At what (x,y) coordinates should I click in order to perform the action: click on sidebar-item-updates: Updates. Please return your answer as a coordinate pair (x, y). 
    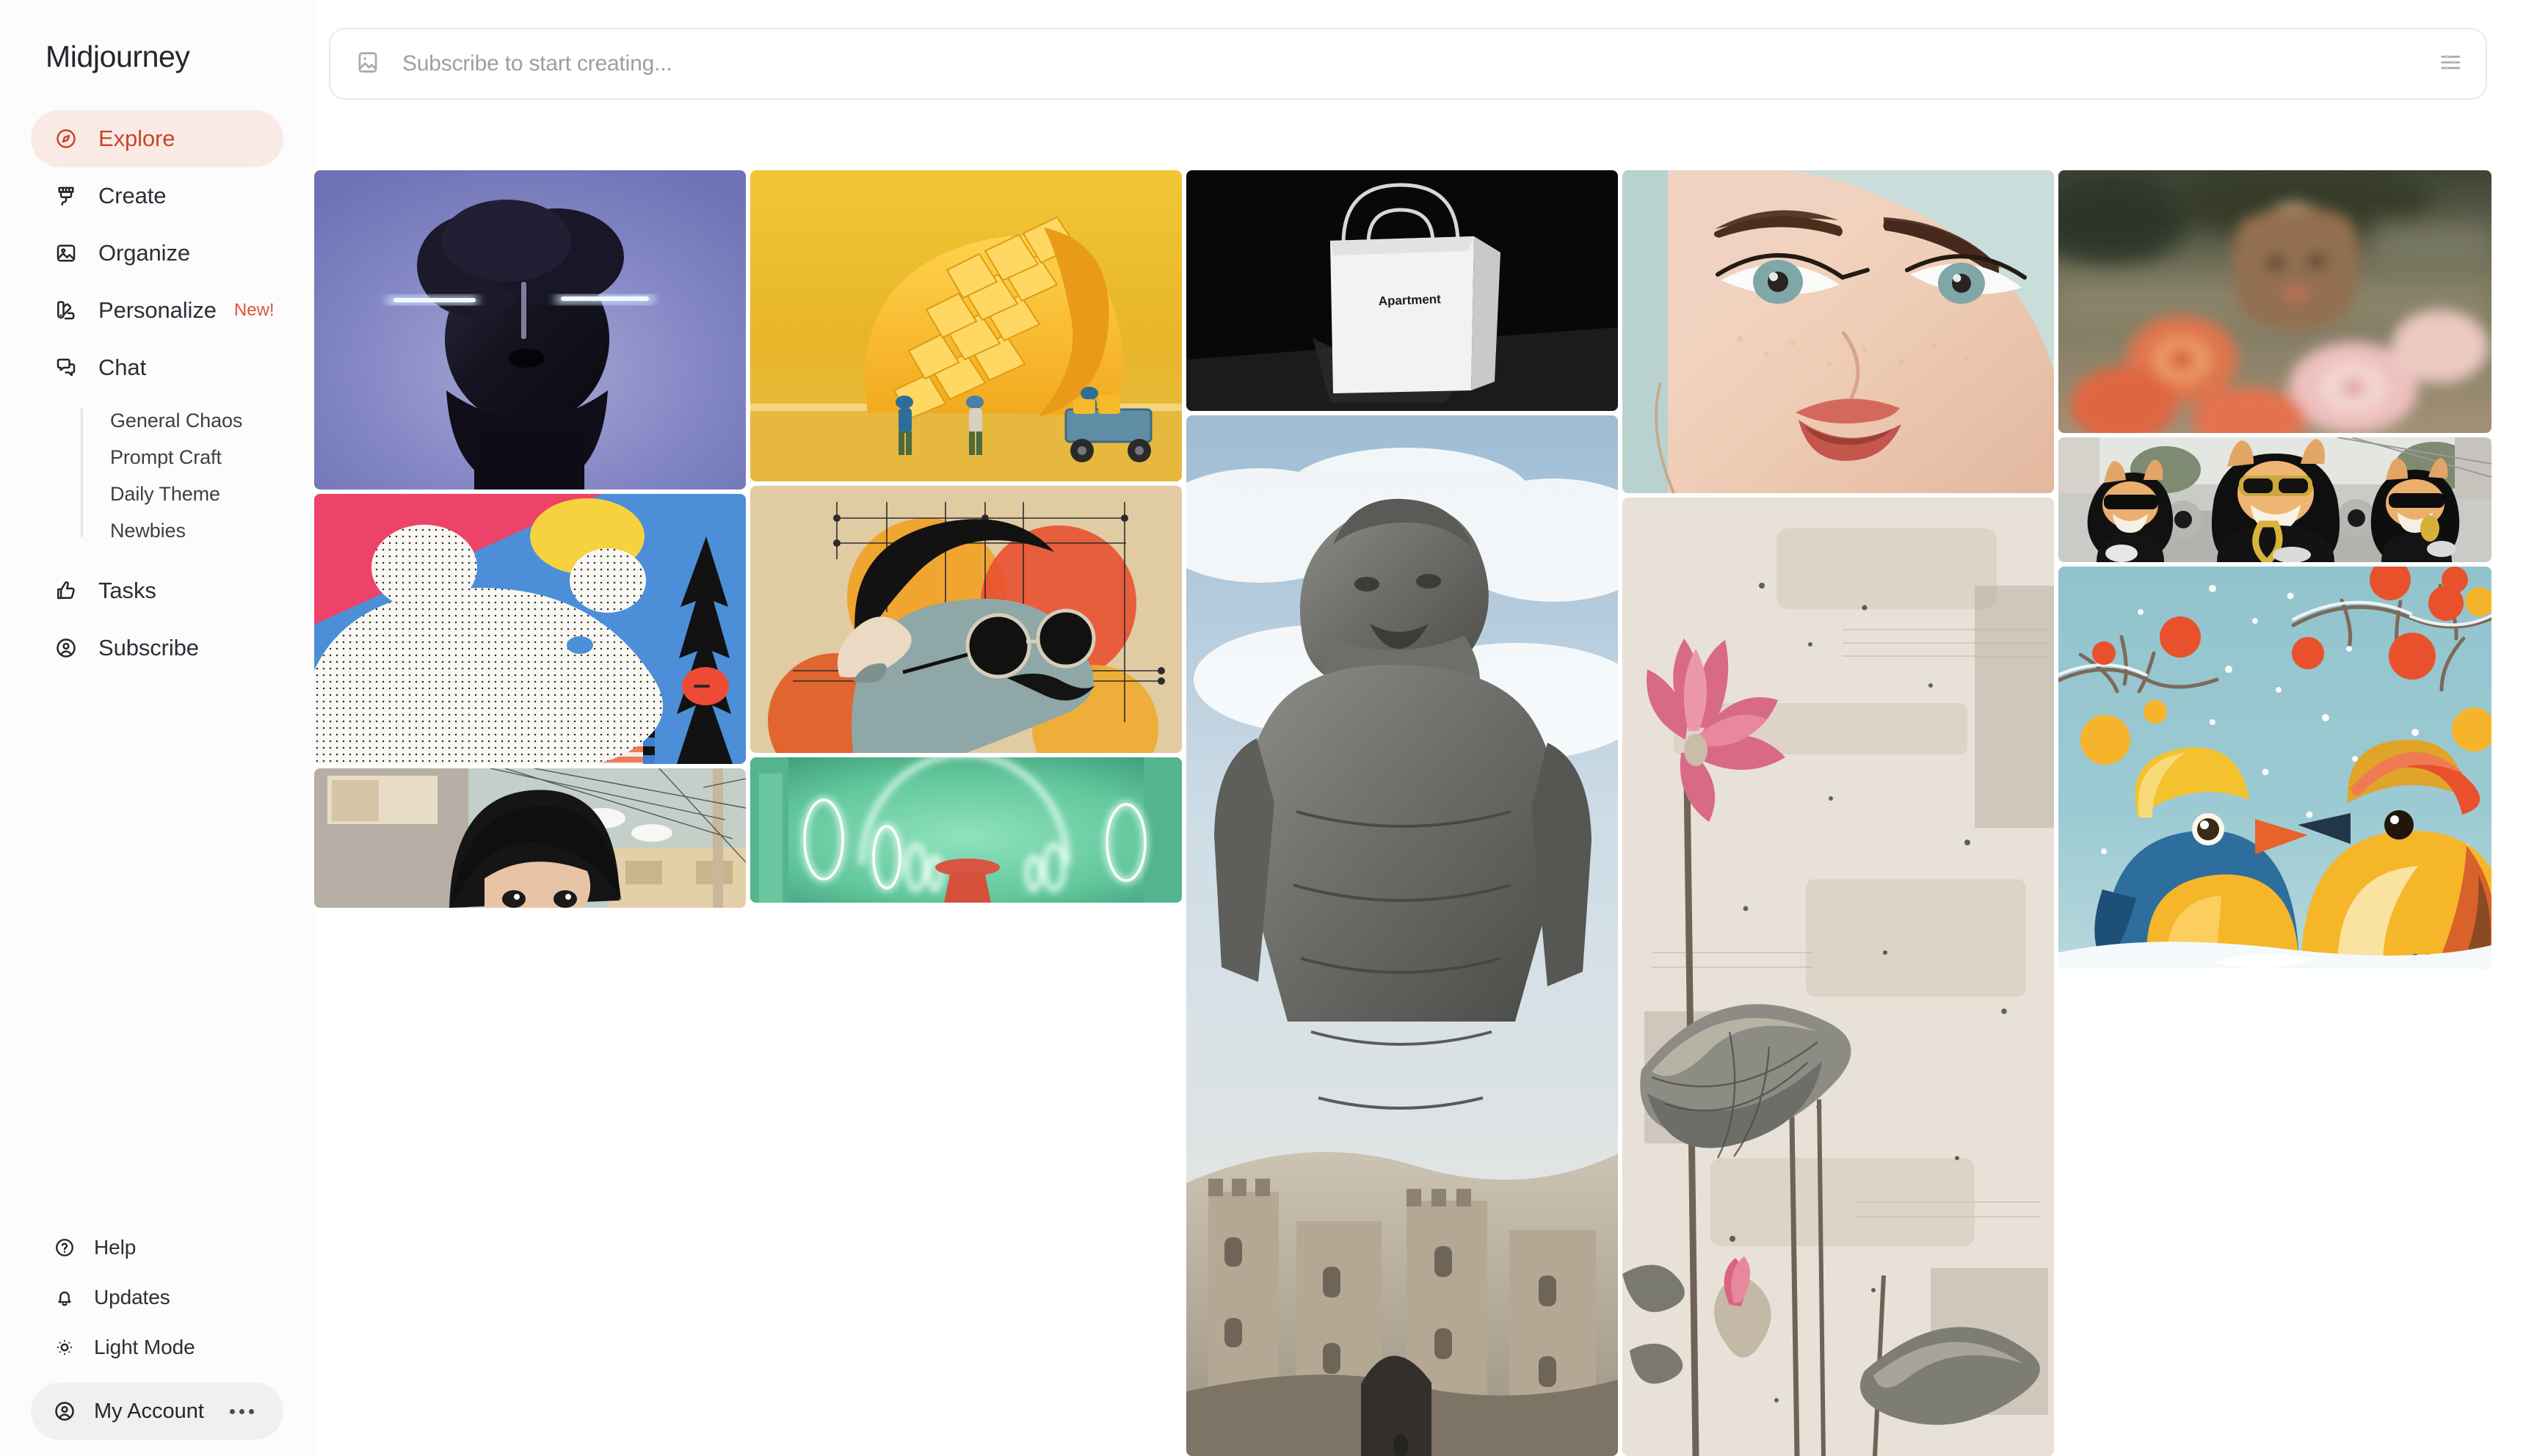
    Looking at the image, I should click on (157, 1298).